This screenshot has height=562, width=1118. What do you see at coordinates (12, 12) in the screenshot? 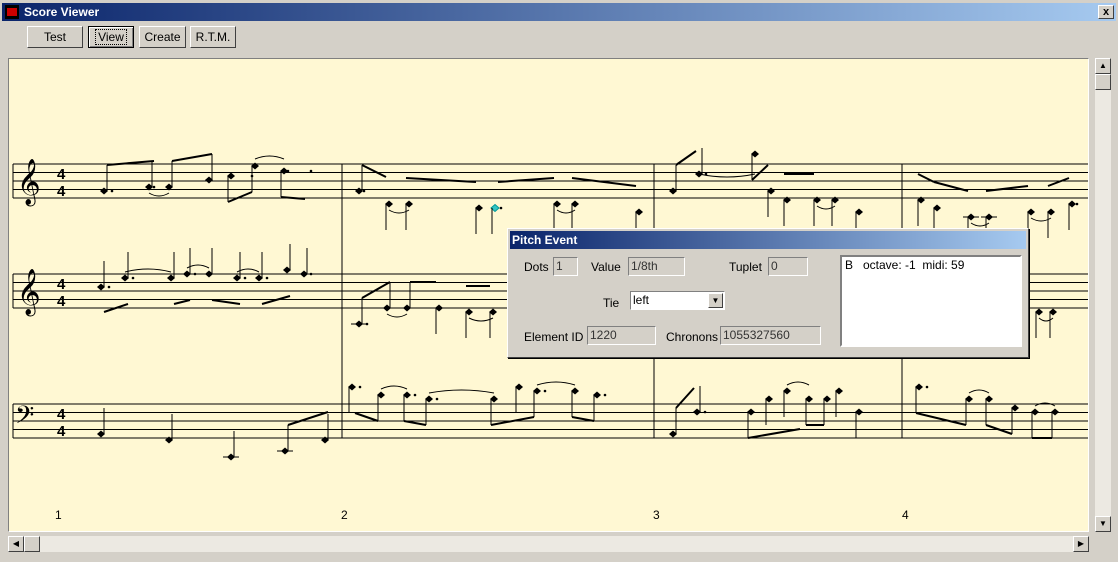
I see `app-icon` at bounding box center [12, 12].